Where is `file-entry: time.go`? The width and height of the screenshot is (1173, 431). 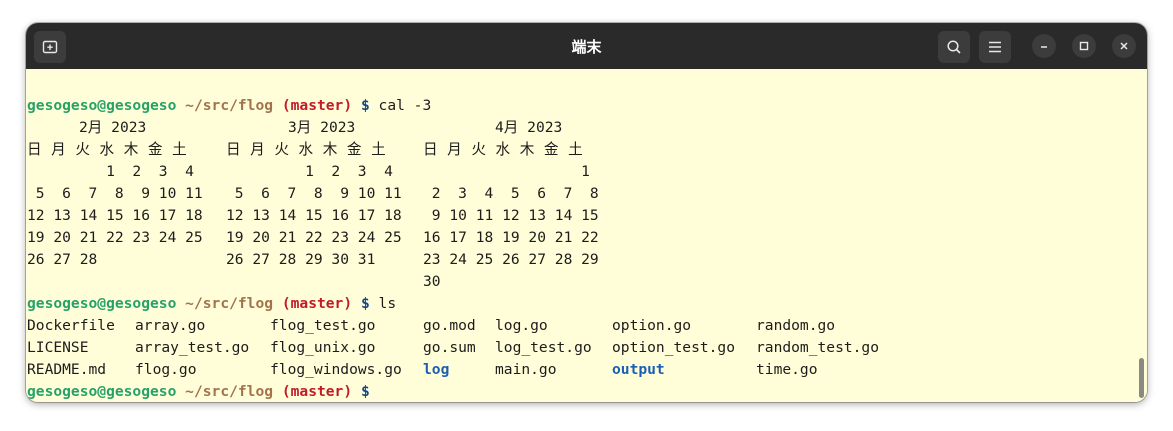 file-entry: time.go is located at coordinates (787, 369).